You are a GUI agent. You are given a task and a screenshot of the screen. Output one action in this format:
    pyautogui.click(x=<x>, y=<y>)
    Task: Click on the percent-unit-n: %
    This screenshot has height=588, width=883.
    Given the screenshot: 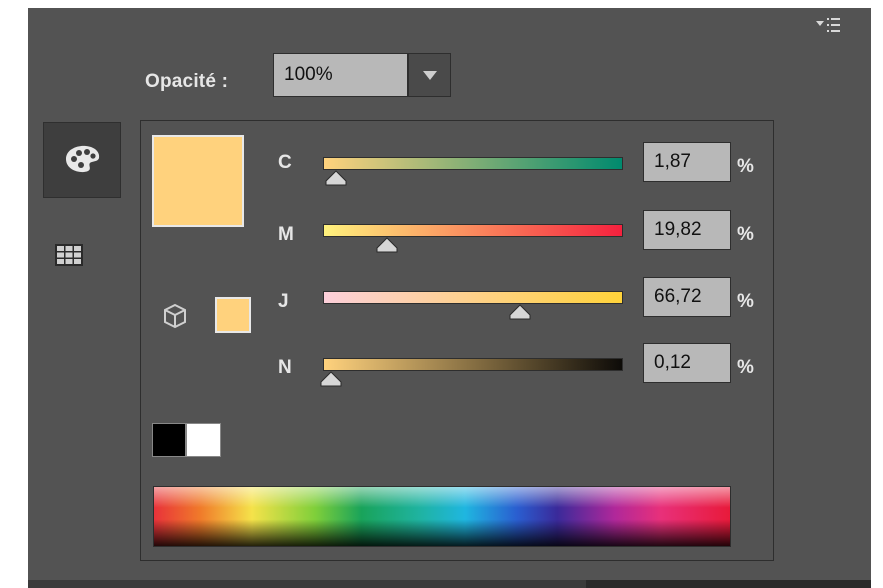 What is the action you would take?
    pyautogui.click(x=745, y=367)
    